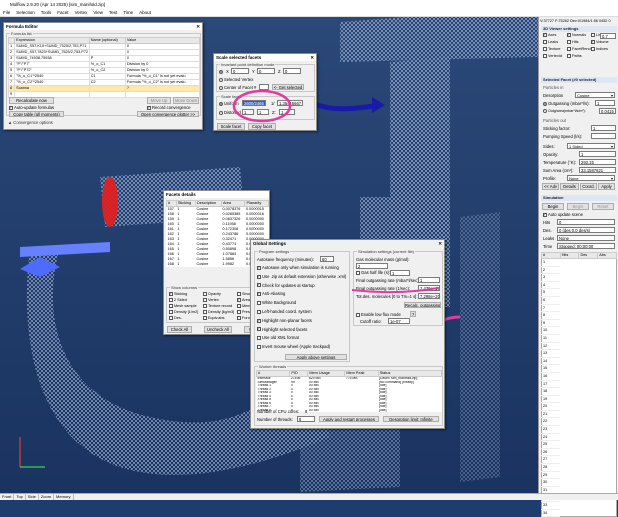 This screenshot has height=517, width=618. What do you see at coordinates (178, 293) in the screenshot?
I see `column-option: Sticking` at bounding box center [178, 293].